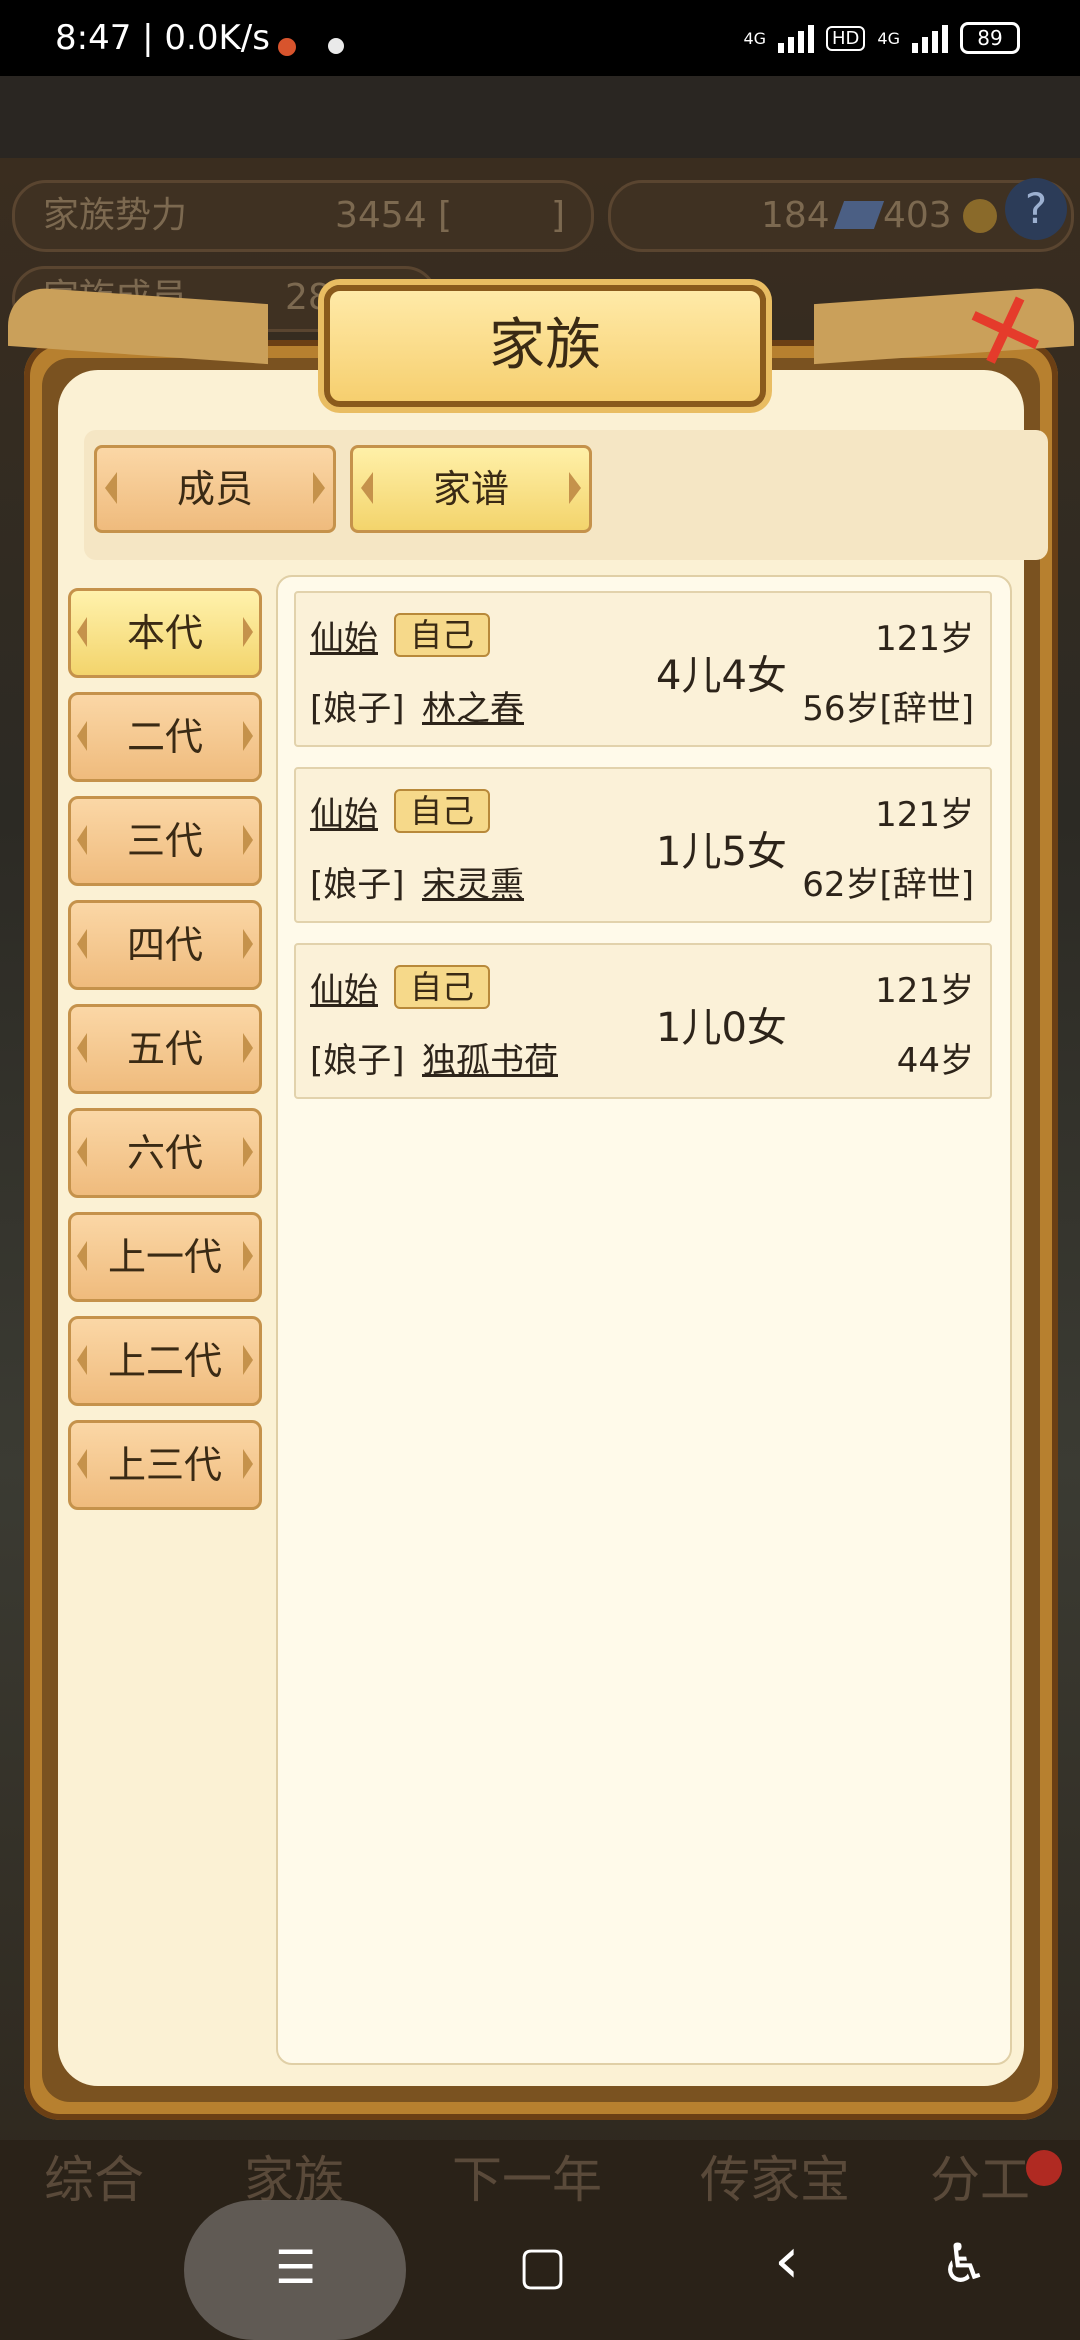 Image resolution: width=1080 pixels, height=2340 pixels. Describe the element at coordinates (165, 1361) in the screenshot. I see `generation-item-prev-2: 上二代` at that location.